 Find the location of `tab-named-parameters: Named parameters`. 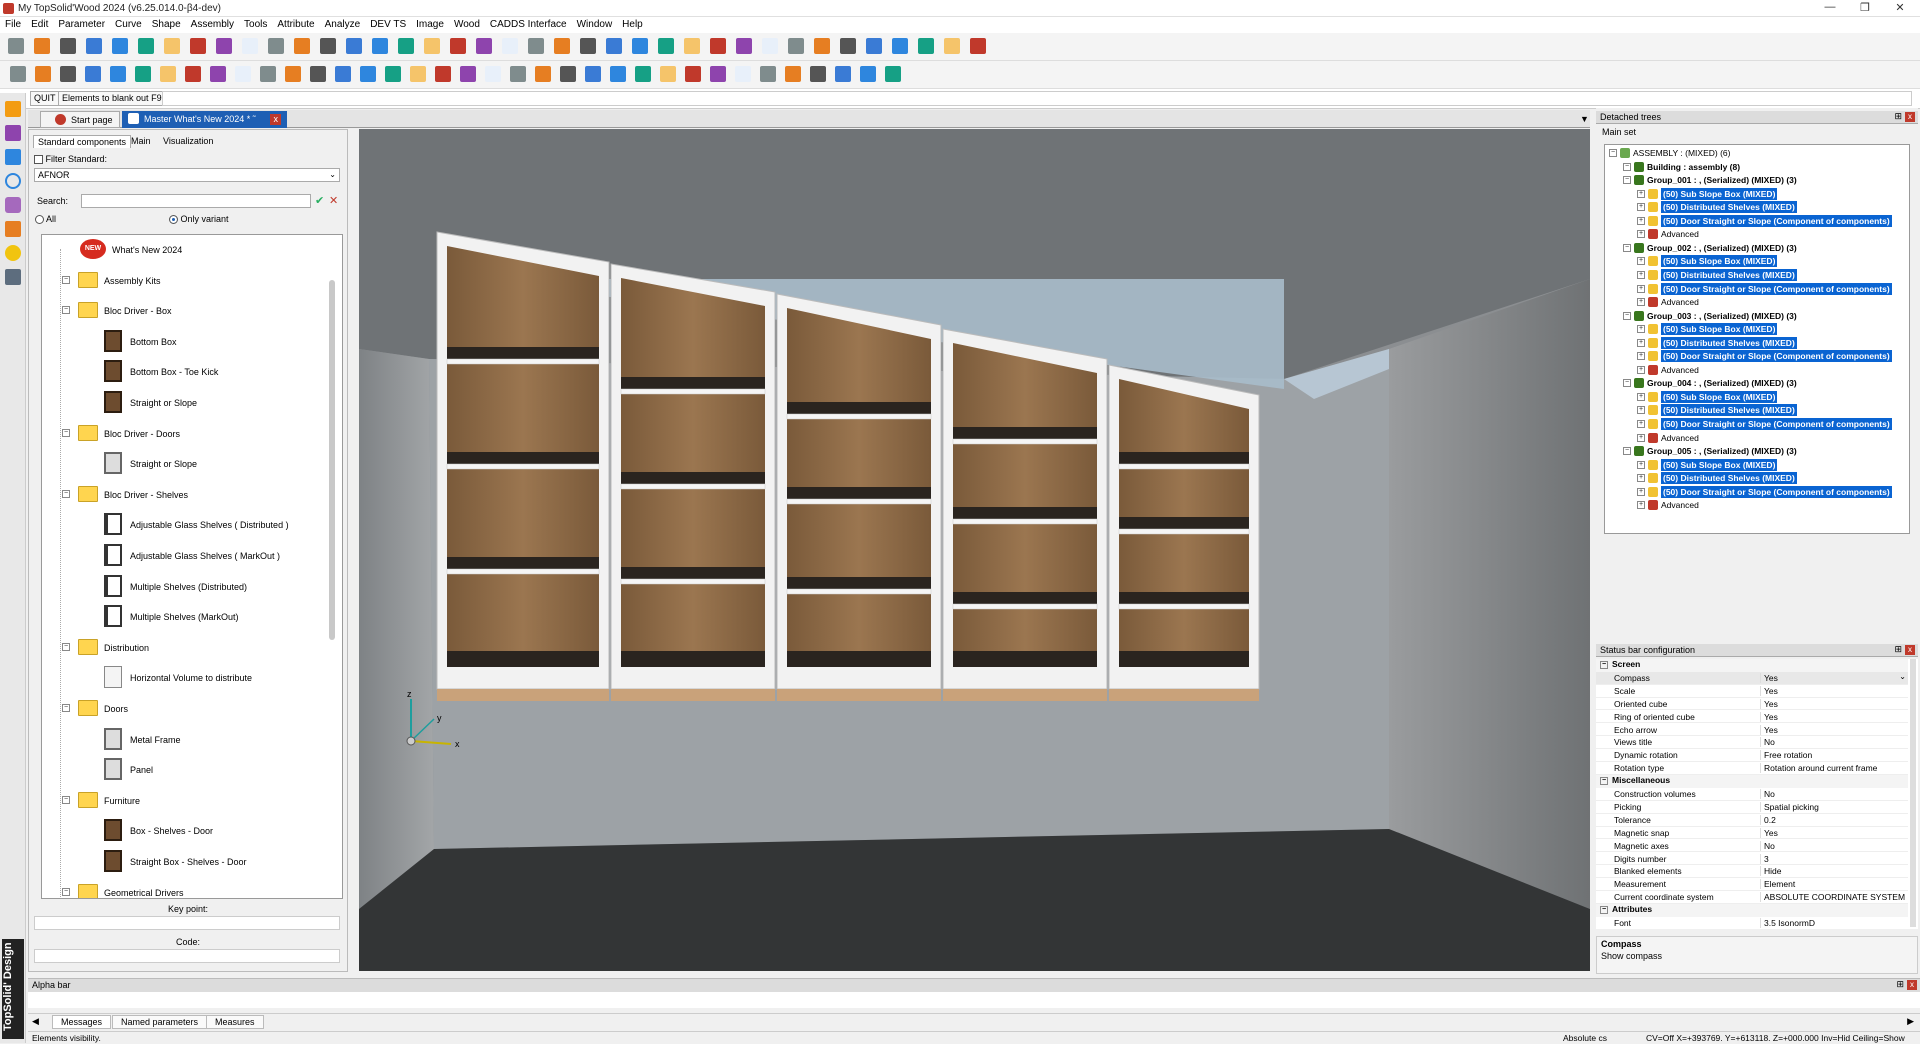

tab-named-parameters: Named parameters is located at coordinates (160, 1022).